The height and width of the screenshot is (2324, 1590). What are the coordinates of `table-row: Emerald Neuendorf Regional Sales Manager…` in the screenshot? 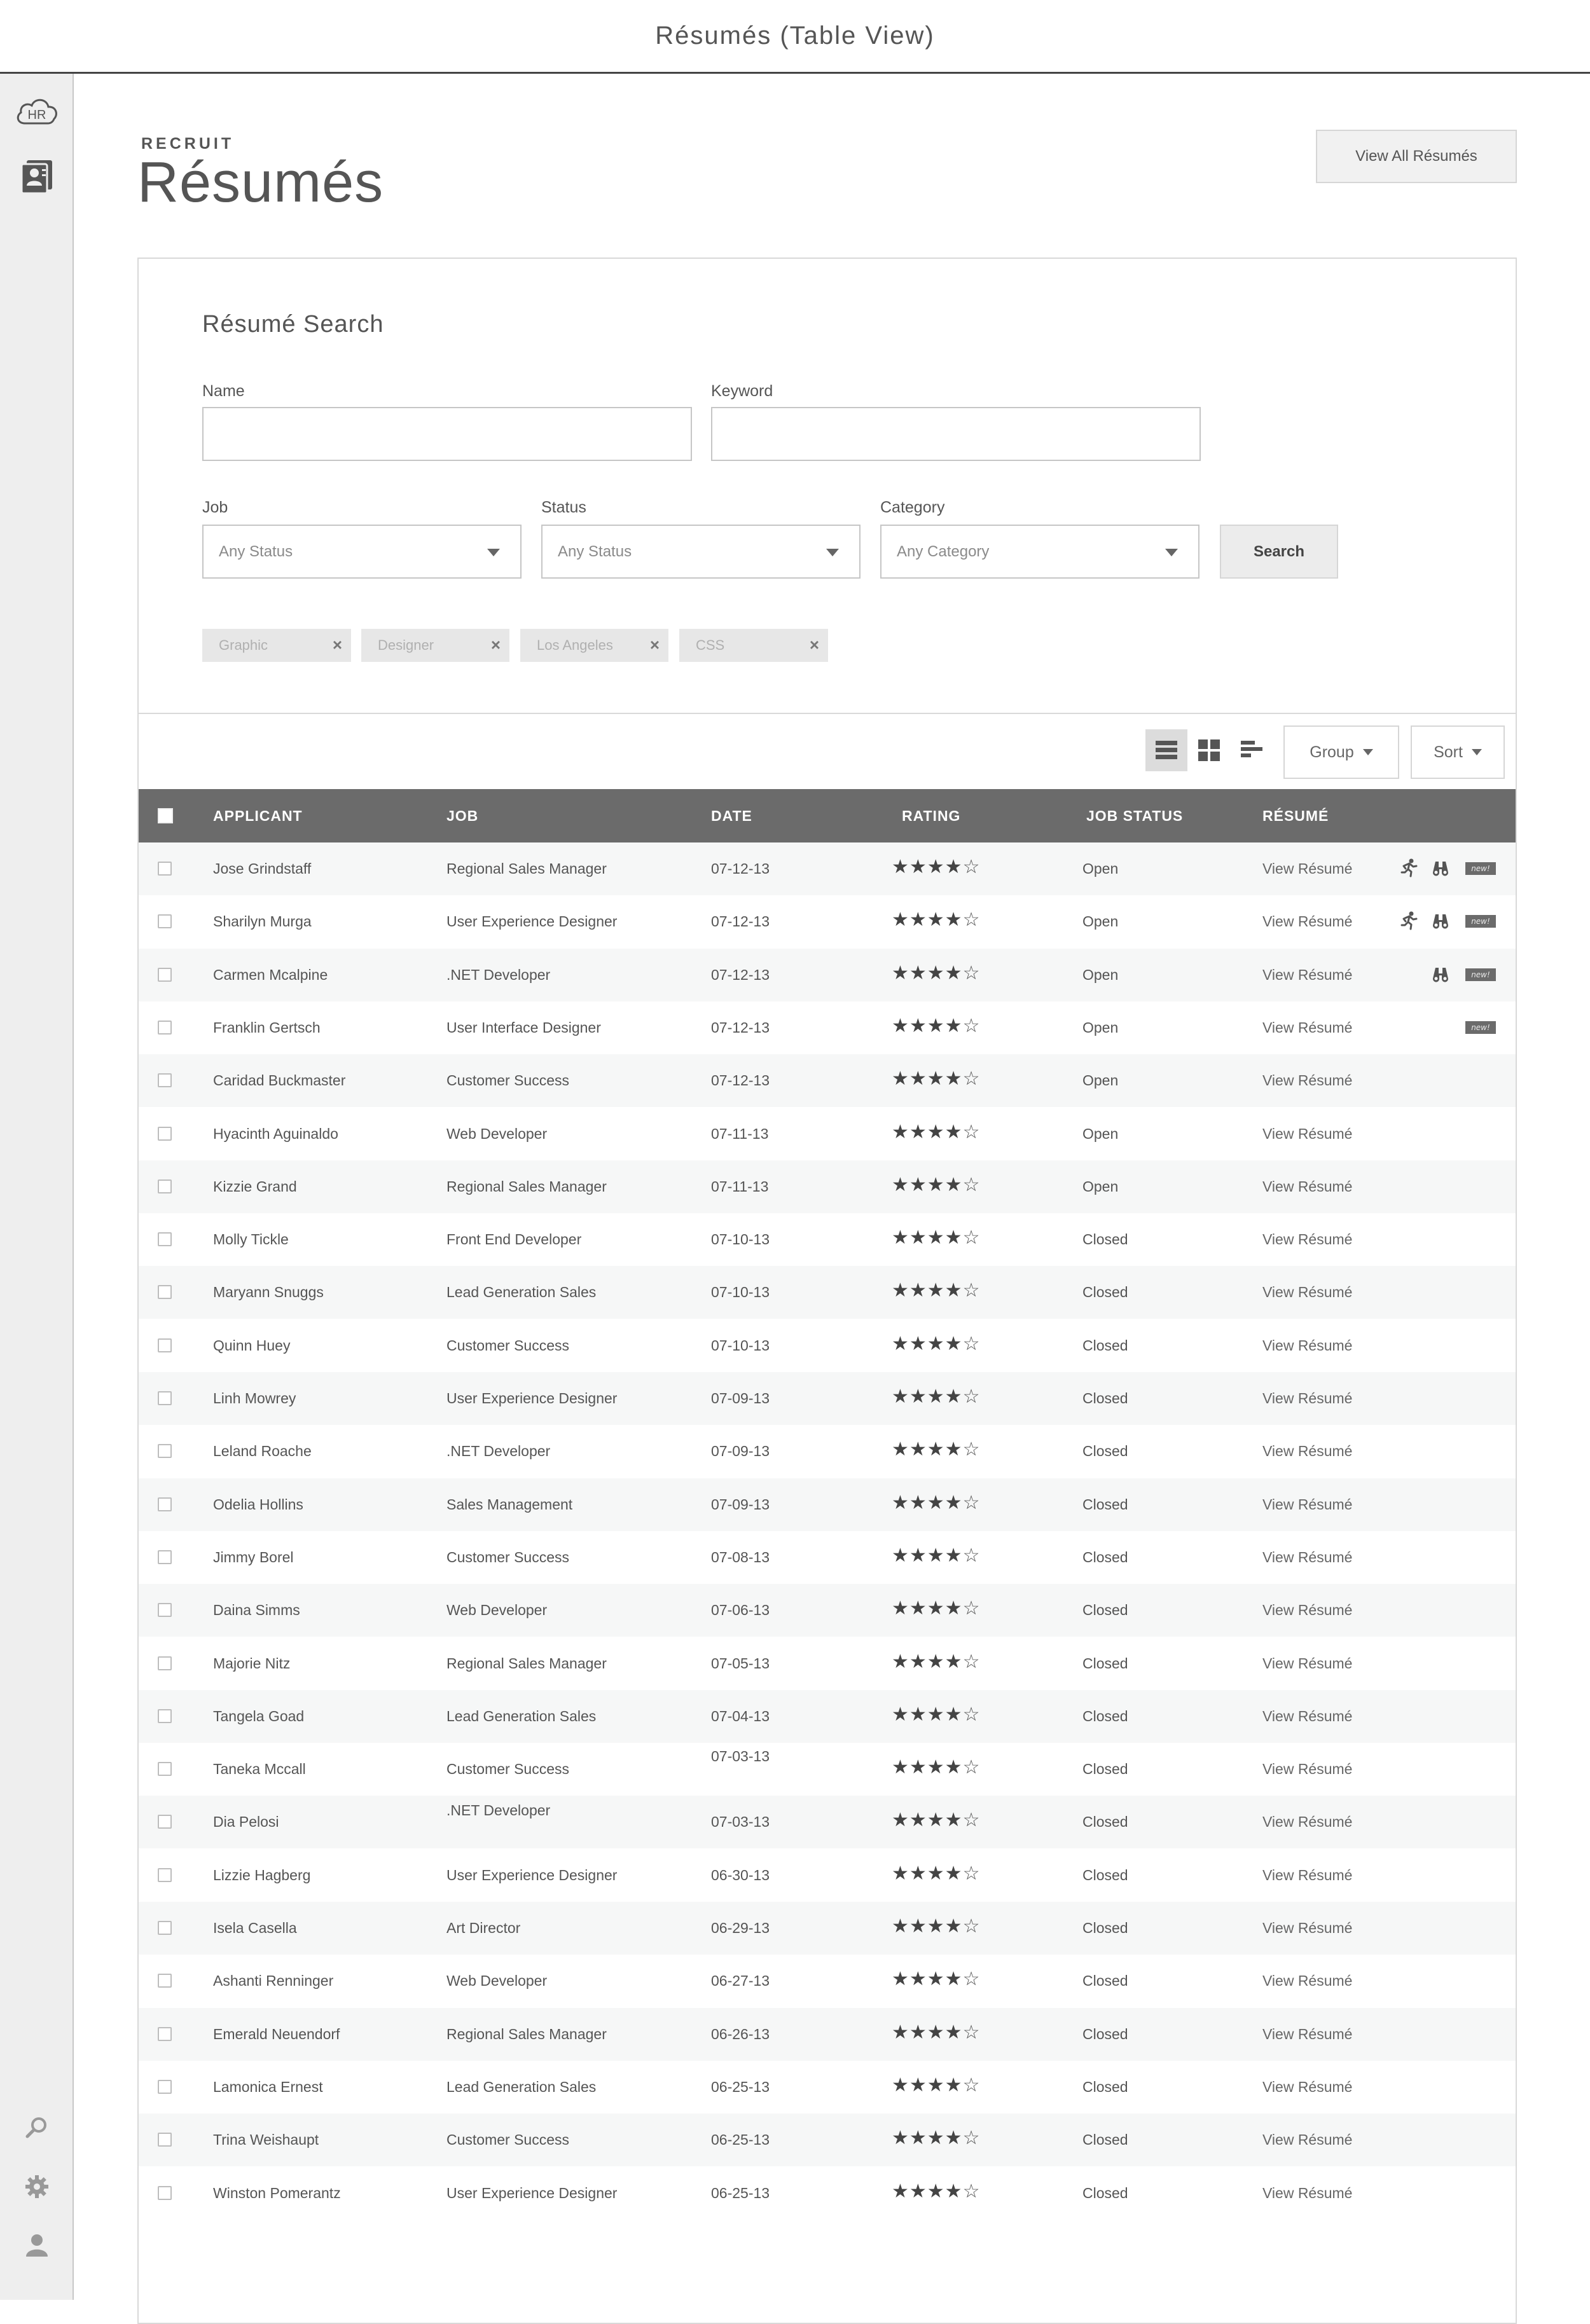 It's located at (828, 2034).